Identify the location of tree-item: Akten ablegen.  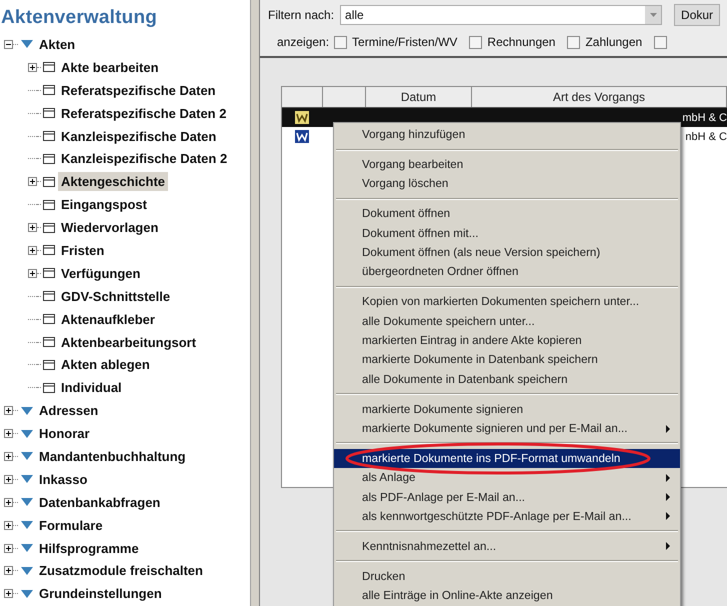
(105, 364).